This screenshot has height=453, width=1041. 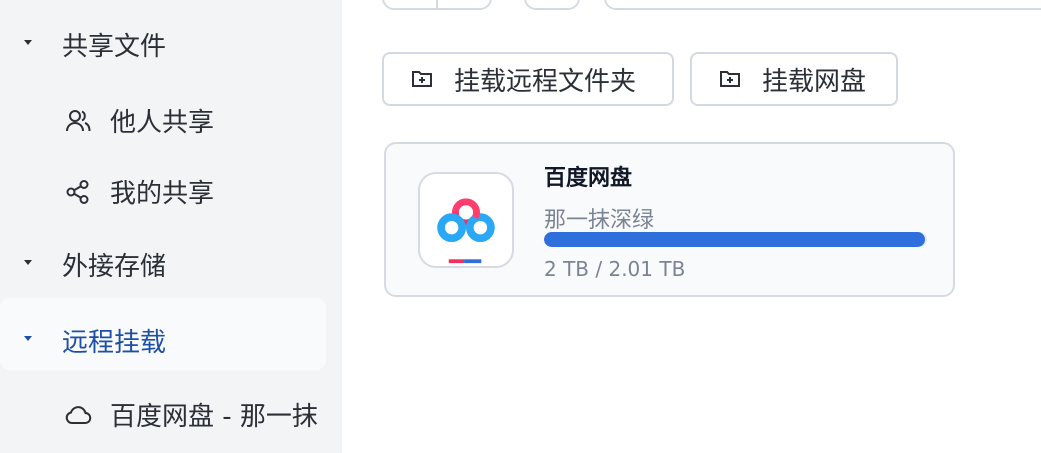 I want to click on sidebar-item-my-share: 我的共享, so click(x=139, y=191).